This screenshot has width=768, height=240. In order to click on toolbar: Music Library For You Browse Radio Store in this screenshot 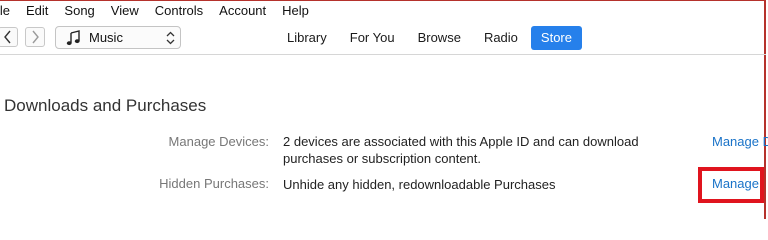, I will do `click(383, 38)`.